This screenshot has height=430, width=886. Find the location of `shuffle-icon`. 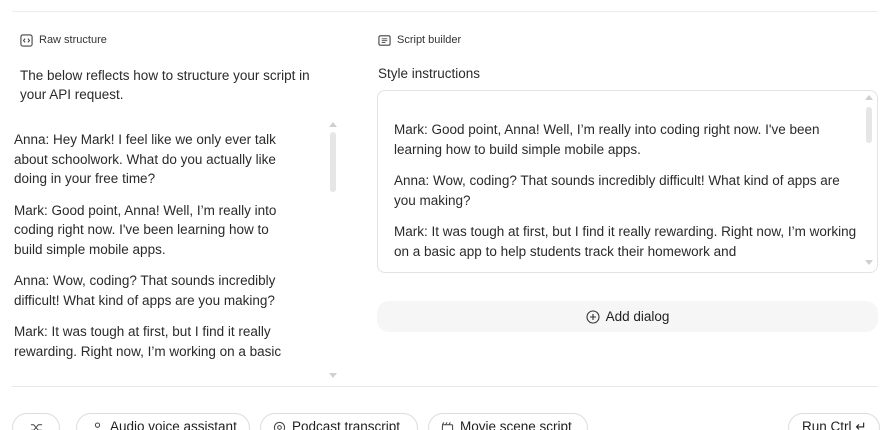

shuffle-icon is located at coordinates (36, 427).